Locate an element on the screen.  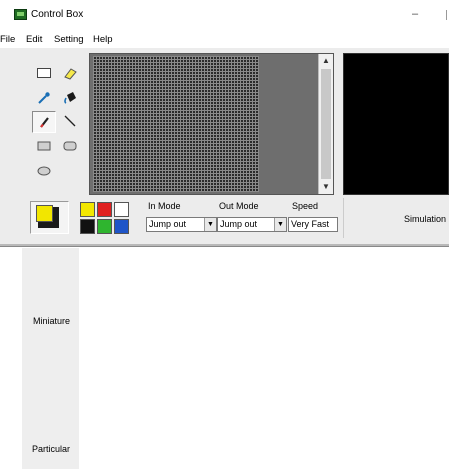
rounded-rectangle-tool is located at coordinates (70, 147).